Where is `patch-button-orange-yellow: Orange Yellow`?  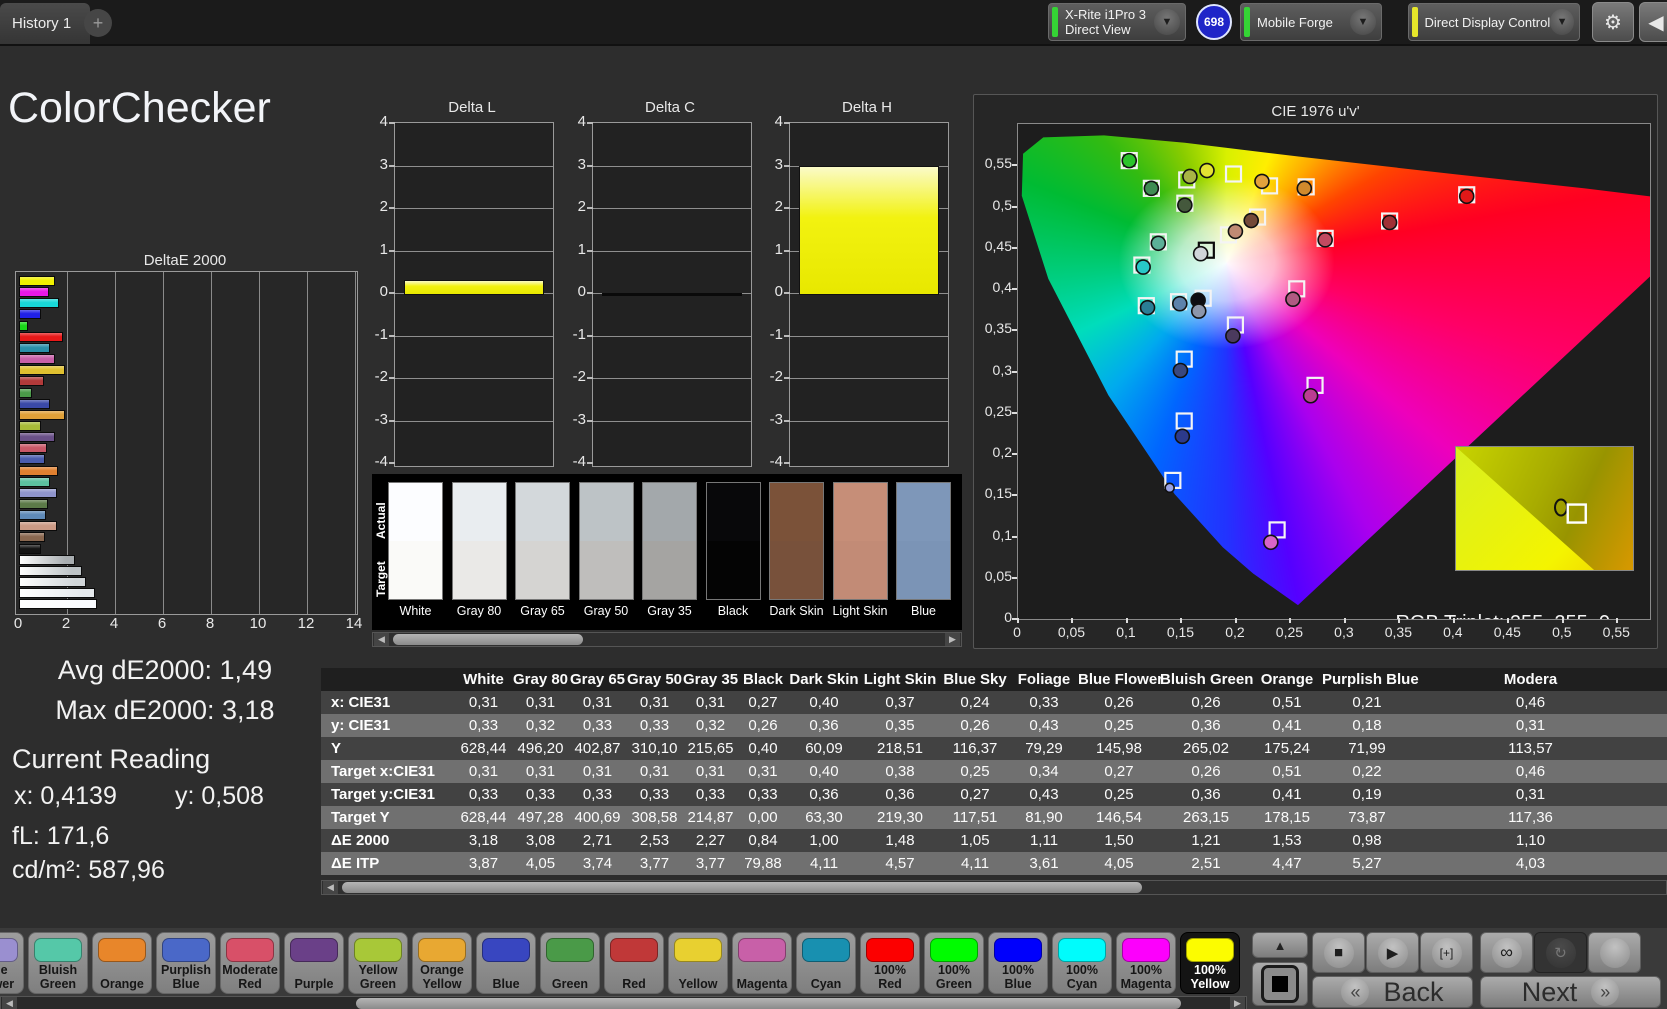
patch-button-orange-yellow: Orange Yellow is located at coordinates (442, 963).